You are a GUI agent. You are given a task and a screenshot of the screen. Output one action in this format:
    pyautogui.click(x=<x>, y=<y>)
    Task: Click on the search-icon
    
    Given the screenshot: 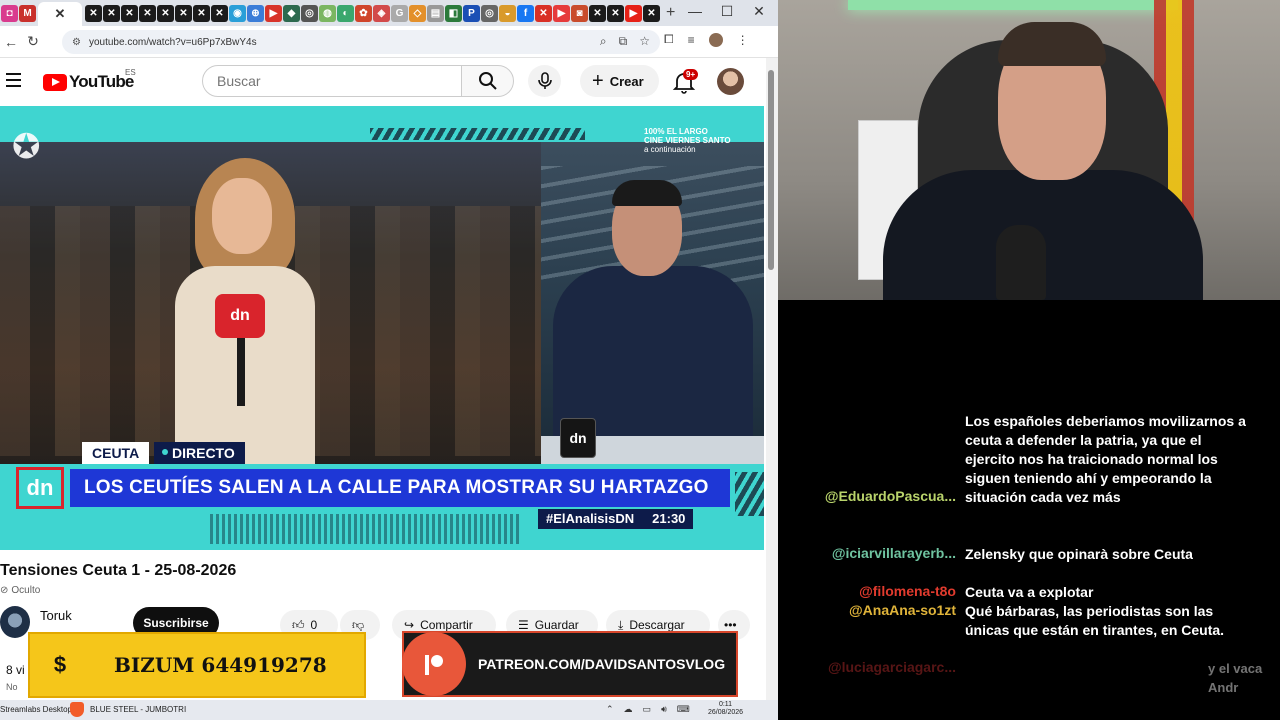 What is the action you would take?
    pyautogui.click(x=487, y=81)
    